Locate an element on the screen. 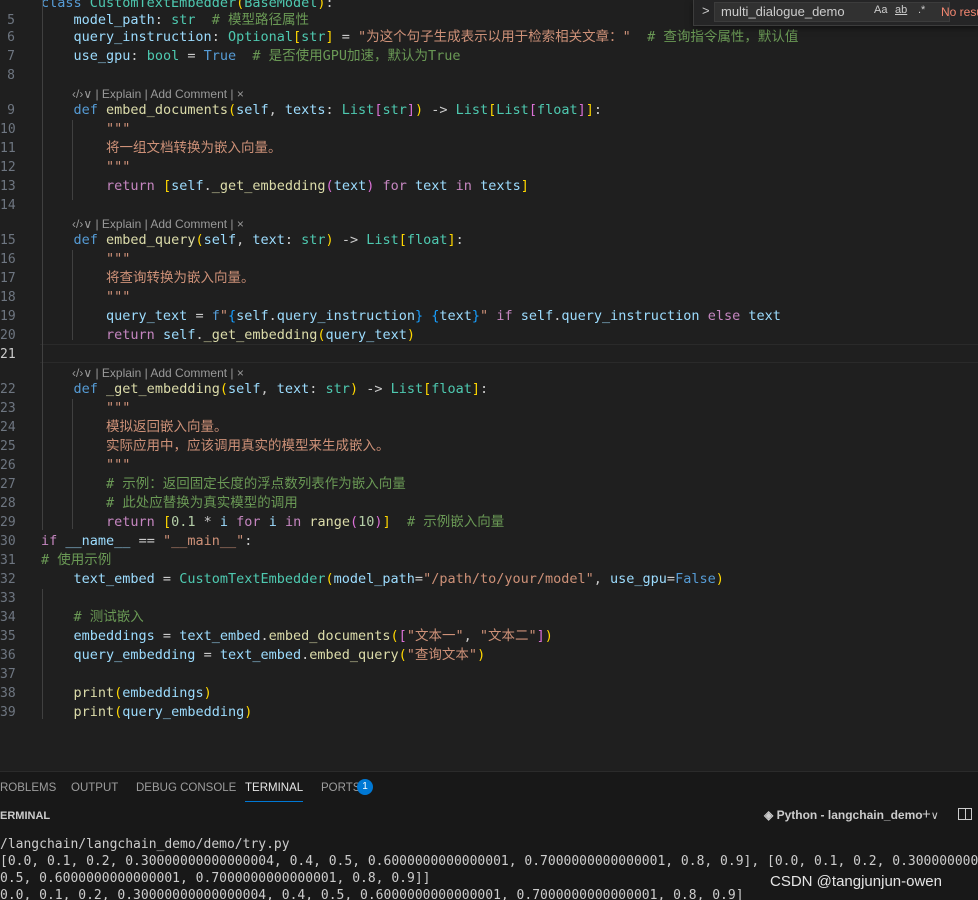  tab-output: OUTPUT is located at coordinates (94, 788).